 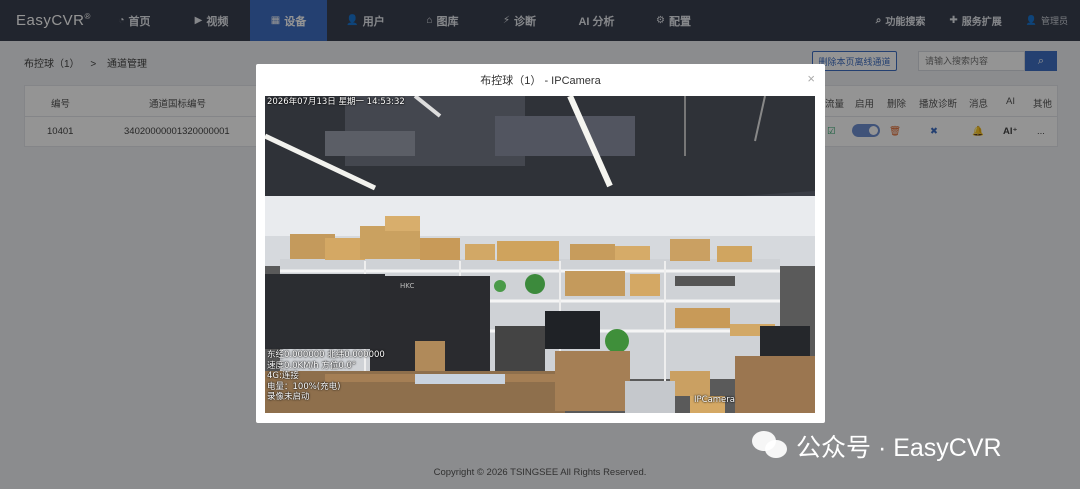 I want to click on osd-timestamp: 2026年07月13日 星期一 14:53:32, so click(x=336, y=102).